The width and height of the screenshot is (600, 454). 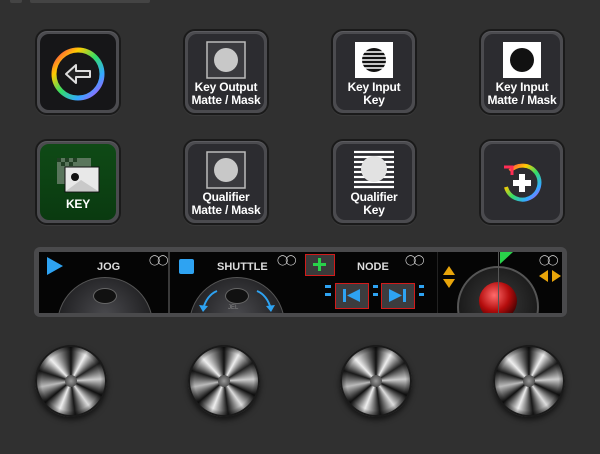 What do you see at coordinates (78, 204) in the screenshot?
I see `key-label: KEY` at bounding box center [78, 204].